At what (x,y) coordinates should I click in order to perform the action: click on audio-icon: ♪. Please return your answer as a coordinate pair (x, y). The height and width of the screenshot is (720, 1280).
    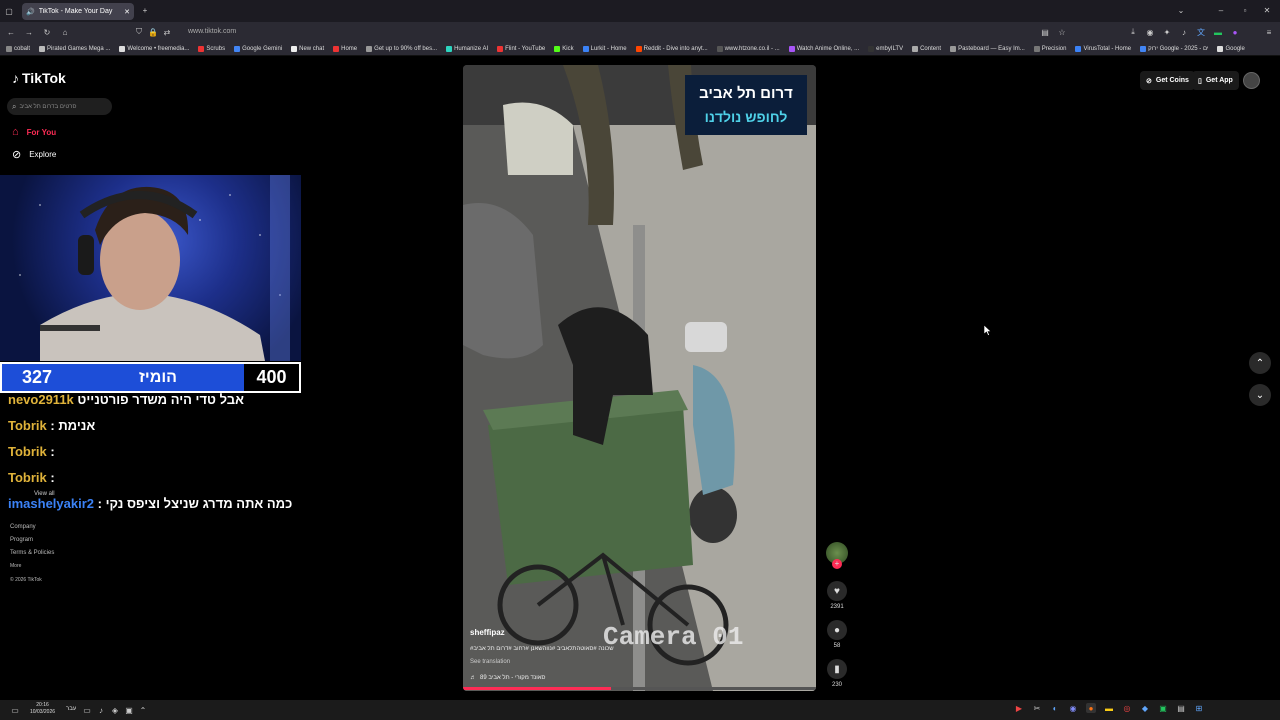
    Looking at the image, I should click on (1184, 32).